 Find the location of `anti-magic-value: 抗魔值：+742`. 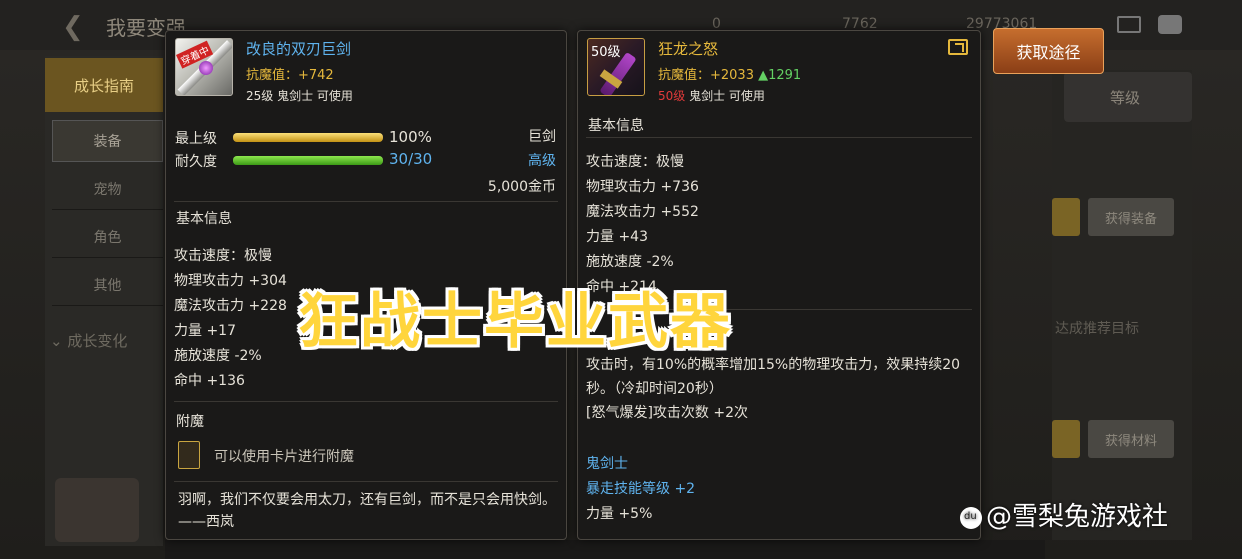

anti-magic-value: 抗魔值：+742 is located at coordinates (290, 75).